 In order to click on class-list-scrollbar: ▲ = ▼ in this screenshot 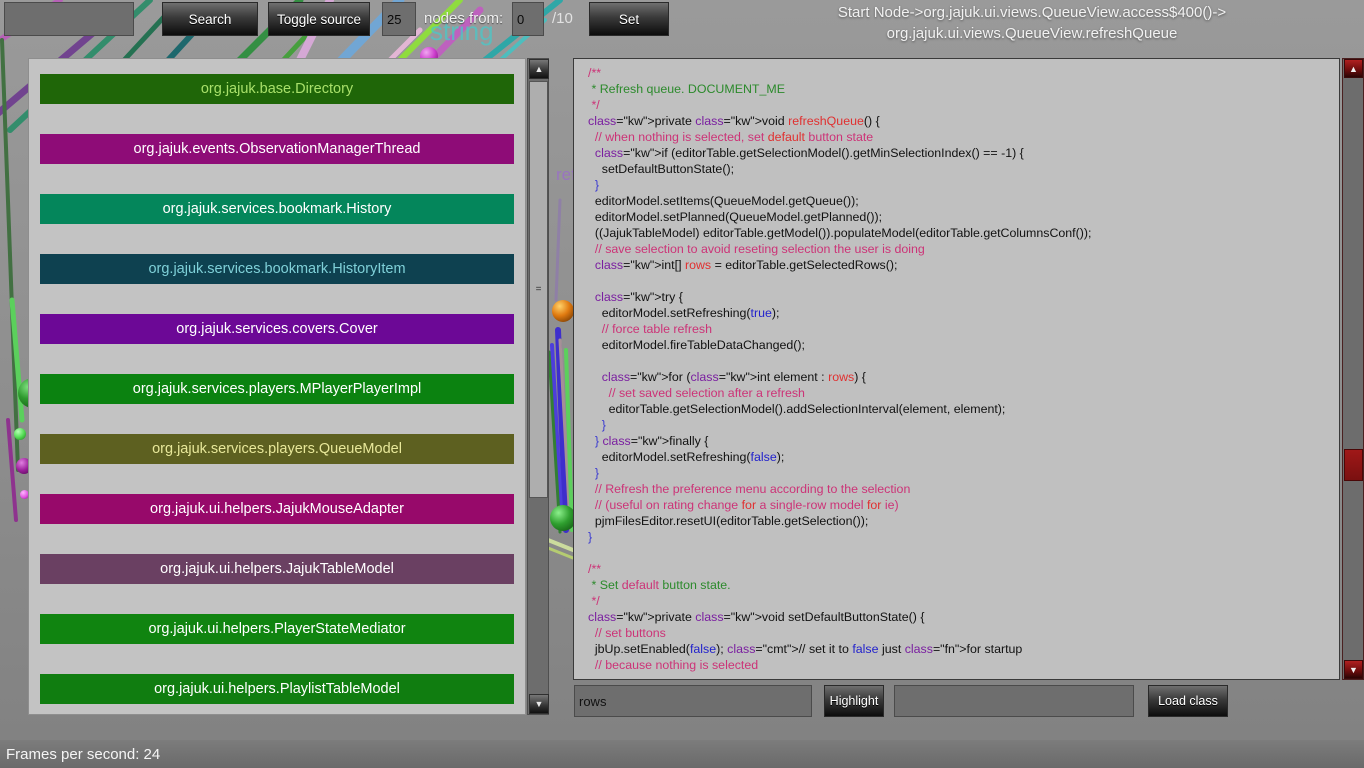, I will do `click(538, 386)`.